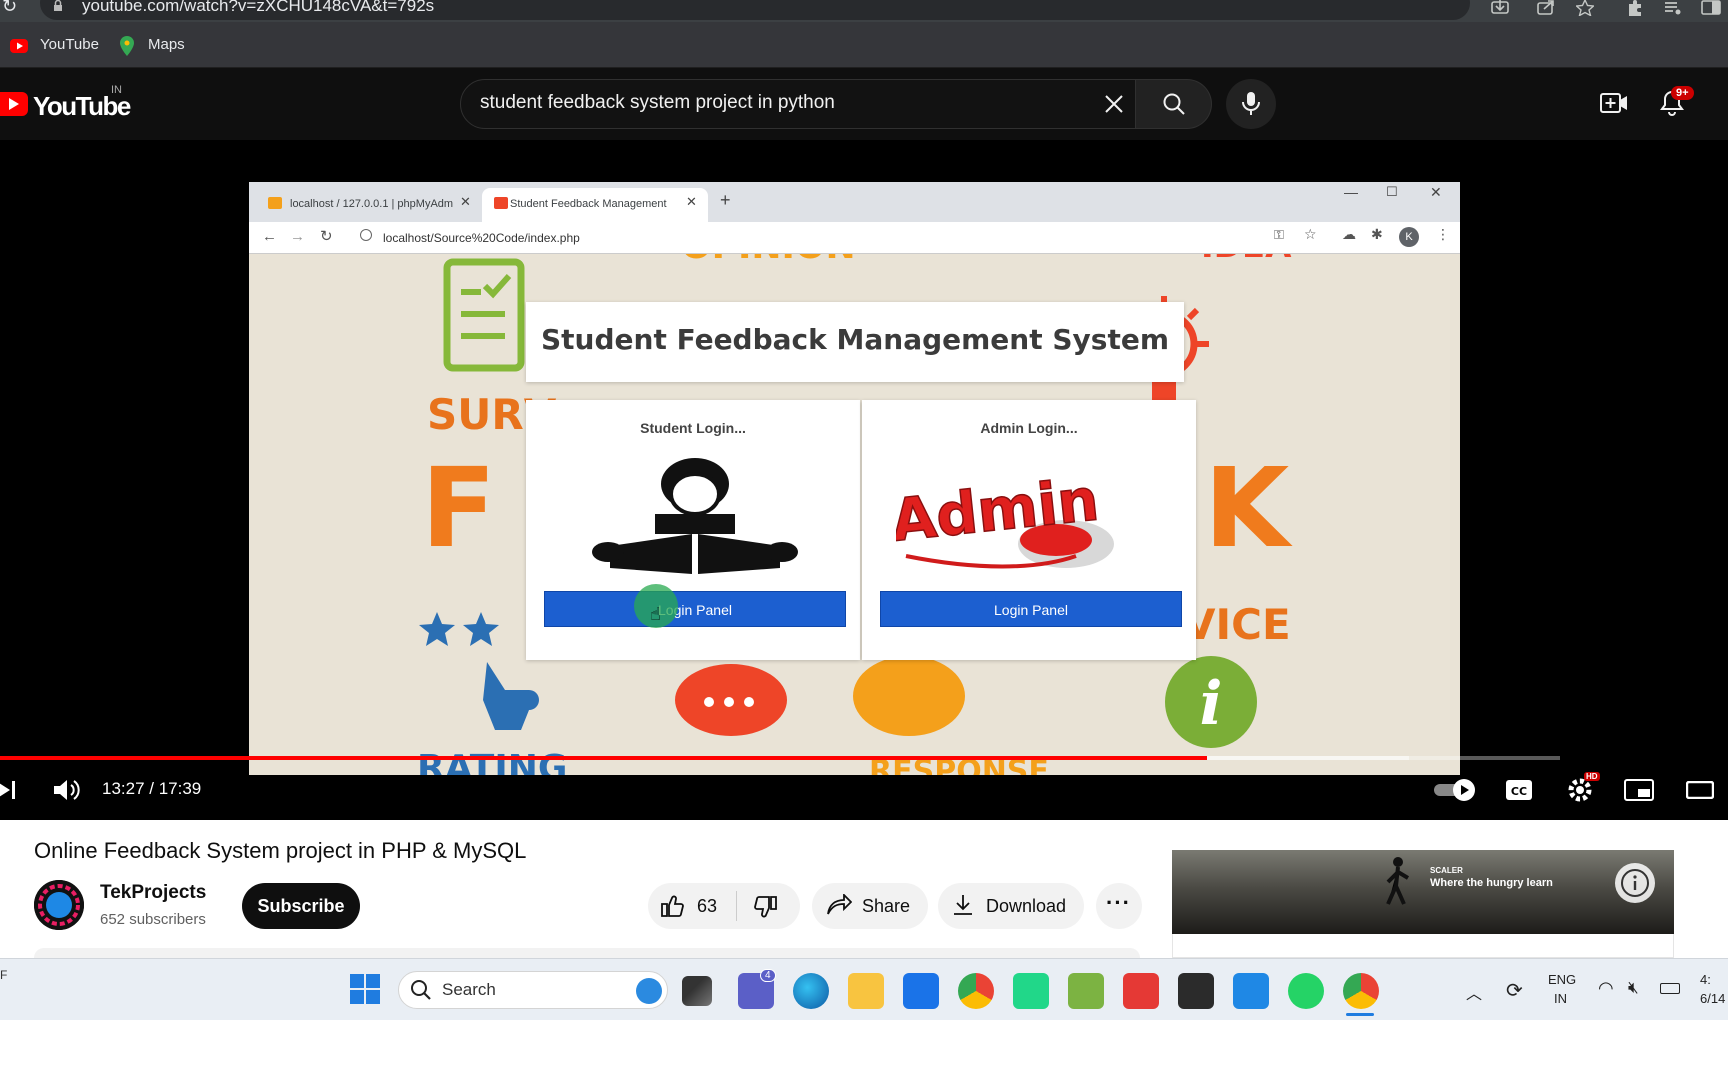 This screenshot has height=1071, width=1728. I want to click on phpmyadmin-favicon-icon, so click(275, 203).